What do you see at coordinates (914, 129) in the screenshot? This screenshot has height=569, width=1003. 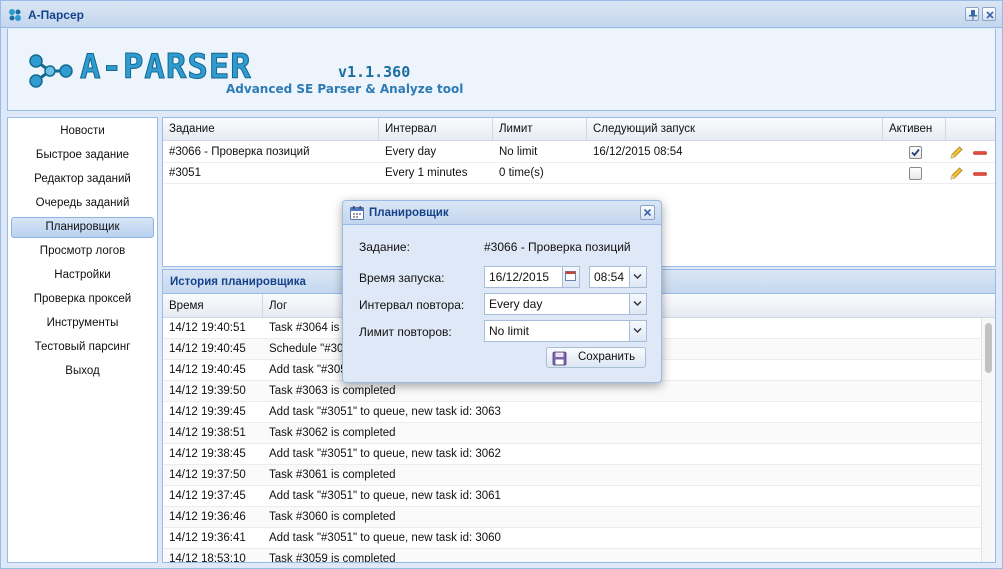 I see `column-header-active: Активен` at bounding box center [914, 129].